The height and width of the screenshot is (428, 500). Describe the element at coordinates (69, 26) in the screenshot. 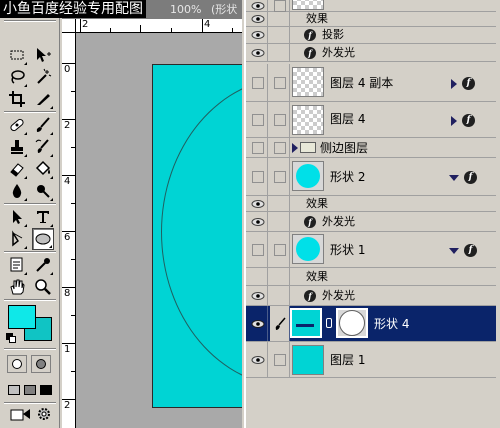

I see `ruler-origin` at that location.